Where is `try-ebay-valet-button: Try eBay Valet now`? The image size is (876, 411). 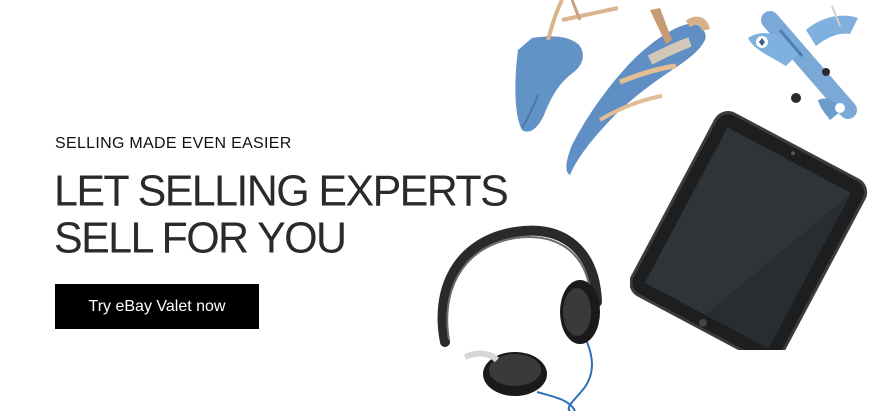
try-ebay-valet-button: Try eBay Valet now is located at coordinates (157, 306).